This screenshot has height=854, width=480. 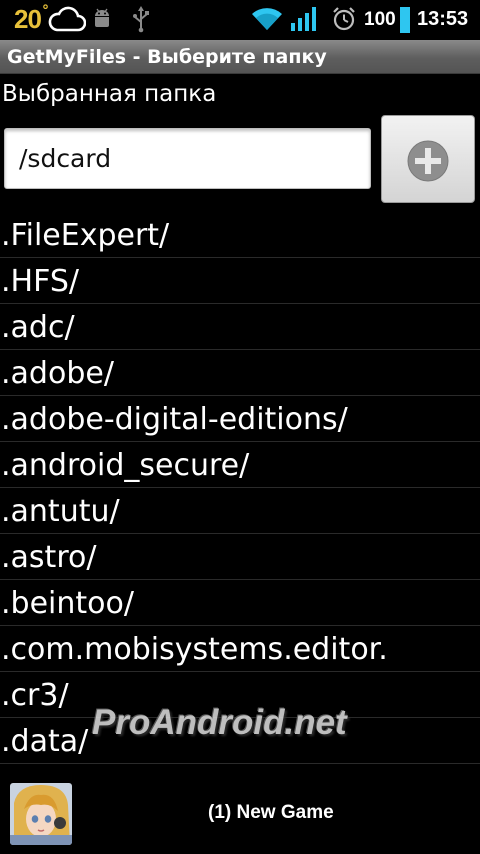 What do you see at coordinates (125, 465) in the screenshot?
I see `folder-item-label: .android_secure/` at bounding box center [125, 465].